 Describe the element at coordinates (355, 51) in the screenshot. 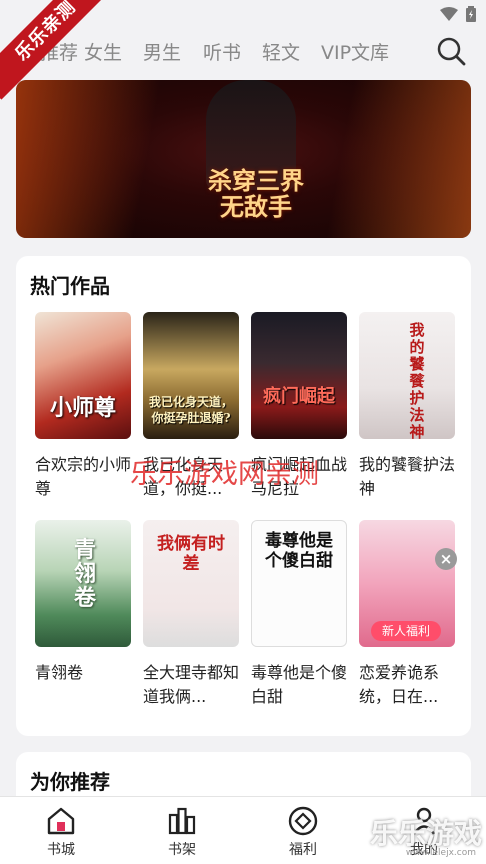

I see `tab-vip-library: VIP文库` at that location.